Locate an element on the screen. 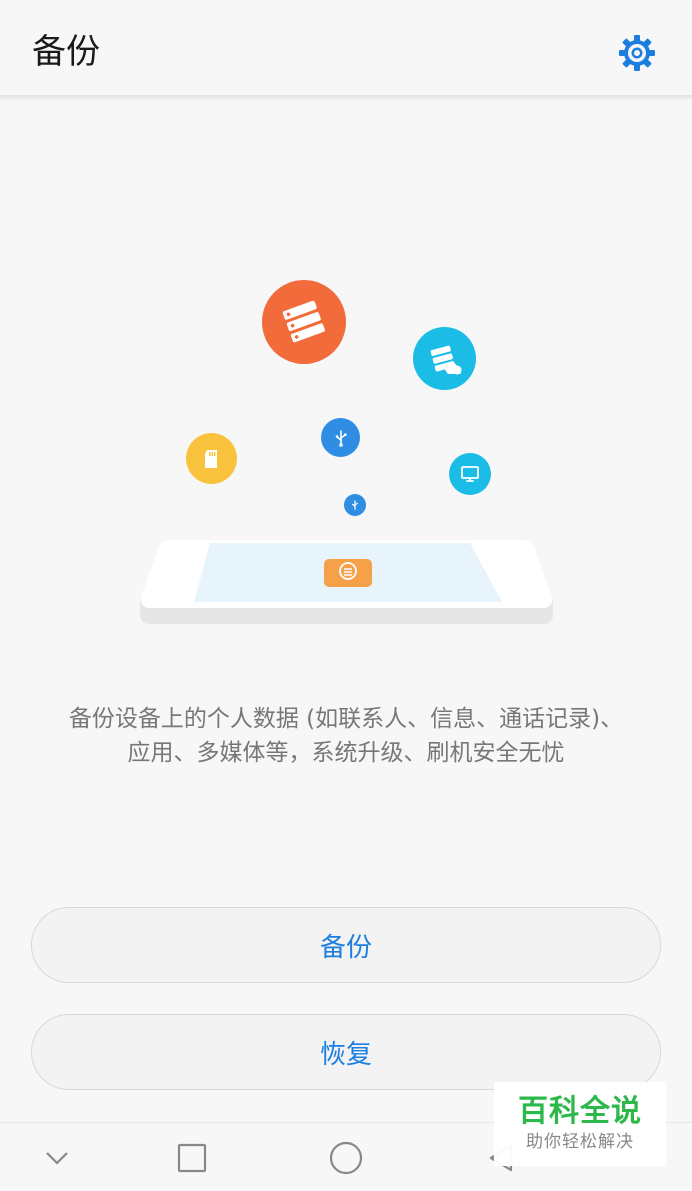  nav-collapse-button is located at coordinates (57, 1158).